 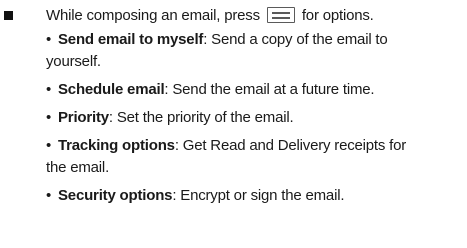 What do you see at coordinates (131, 39) in the screenshot?
I see `option-term: Send email to myself` at bounding box center [131, 39].